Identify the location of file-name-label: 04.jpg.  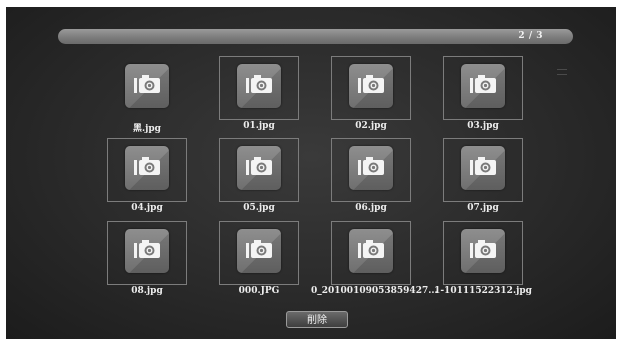
(147, 208).